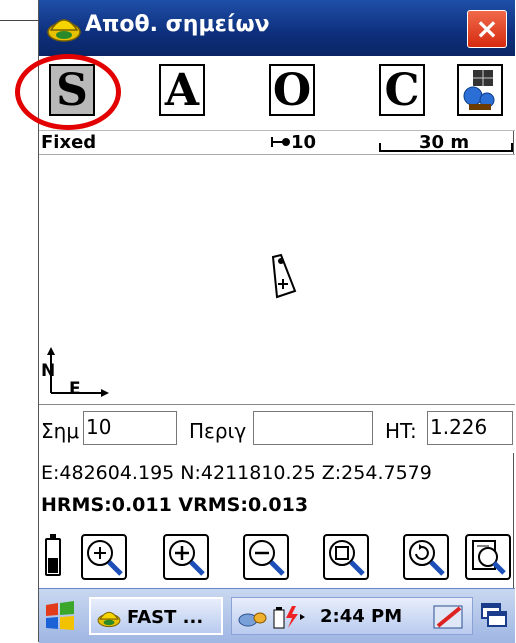 Image resolution: width=516 pixels, height=643 pixels. I want to click on interval-icon, so click(280, 142).